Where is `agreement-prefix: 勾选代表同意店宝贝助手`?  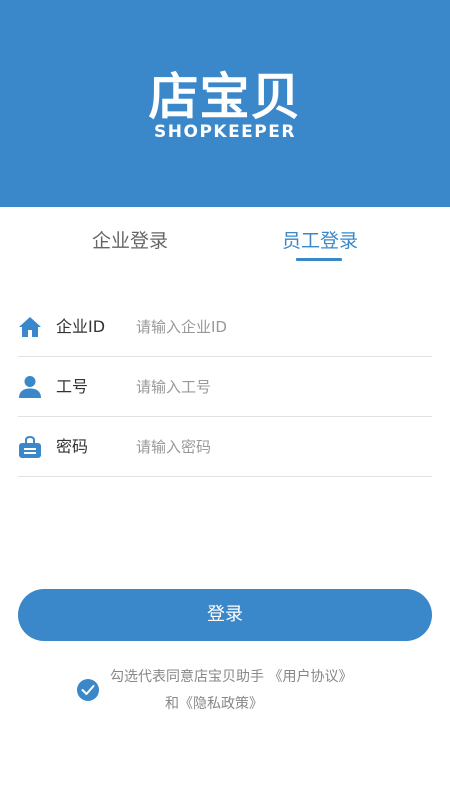
agreement-prefix: 勾选代表同意店宝贝助手 is located at coordinates (187, 677).